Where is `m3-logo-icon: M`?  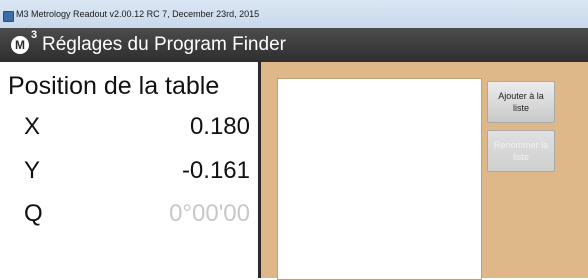
m3-logo-icon: M is located at coordinates (20, 45).